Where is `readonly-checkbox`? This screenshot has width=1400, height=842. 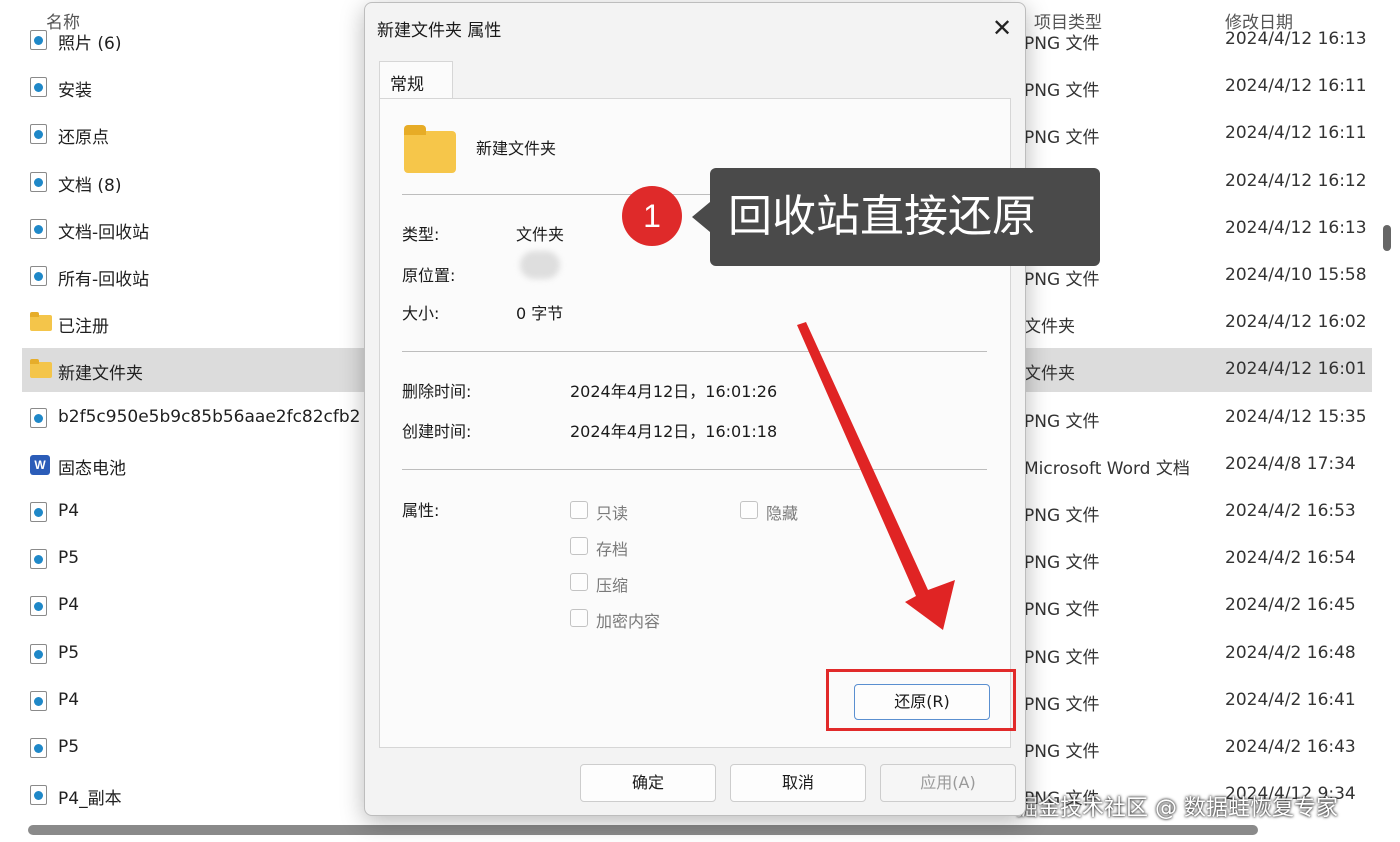 readonly-checkbox is located at coordinates (579, 510).